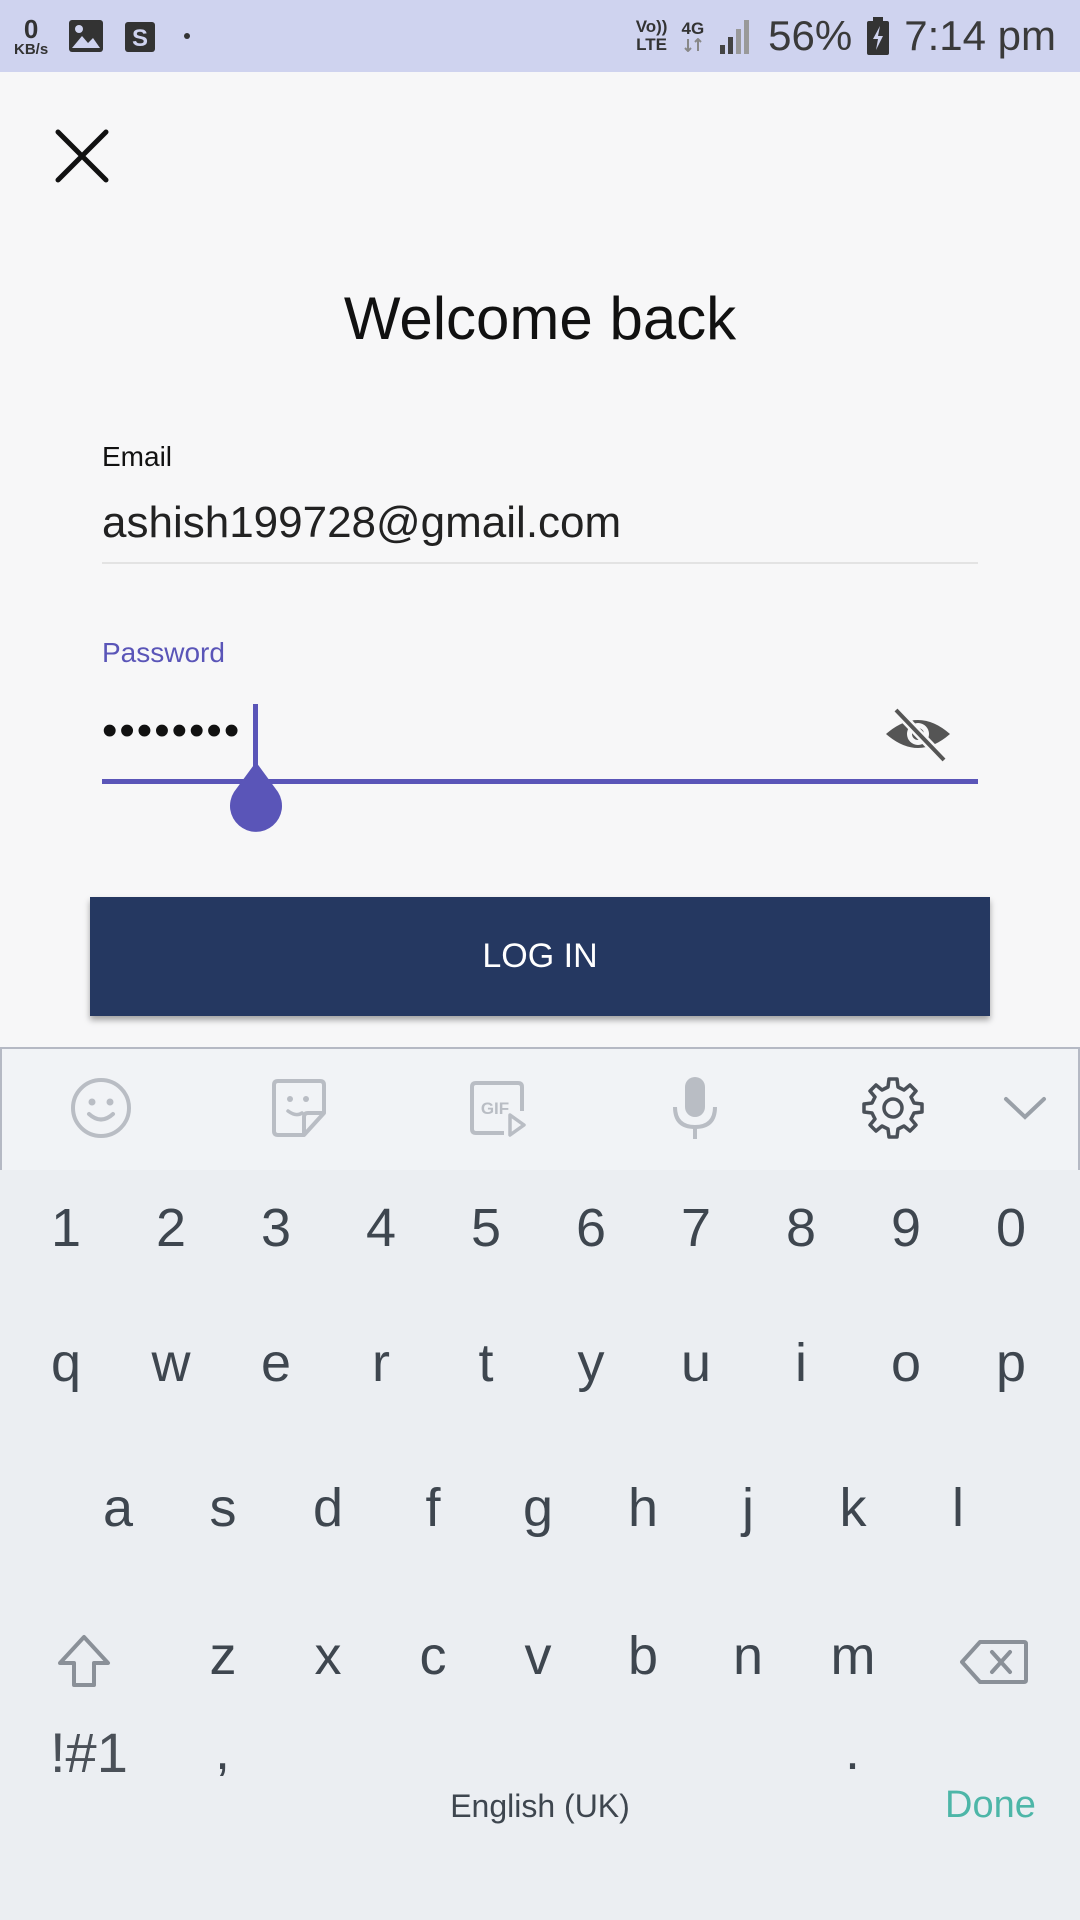  I want to click on key-p: p, so click(1011, 1363).